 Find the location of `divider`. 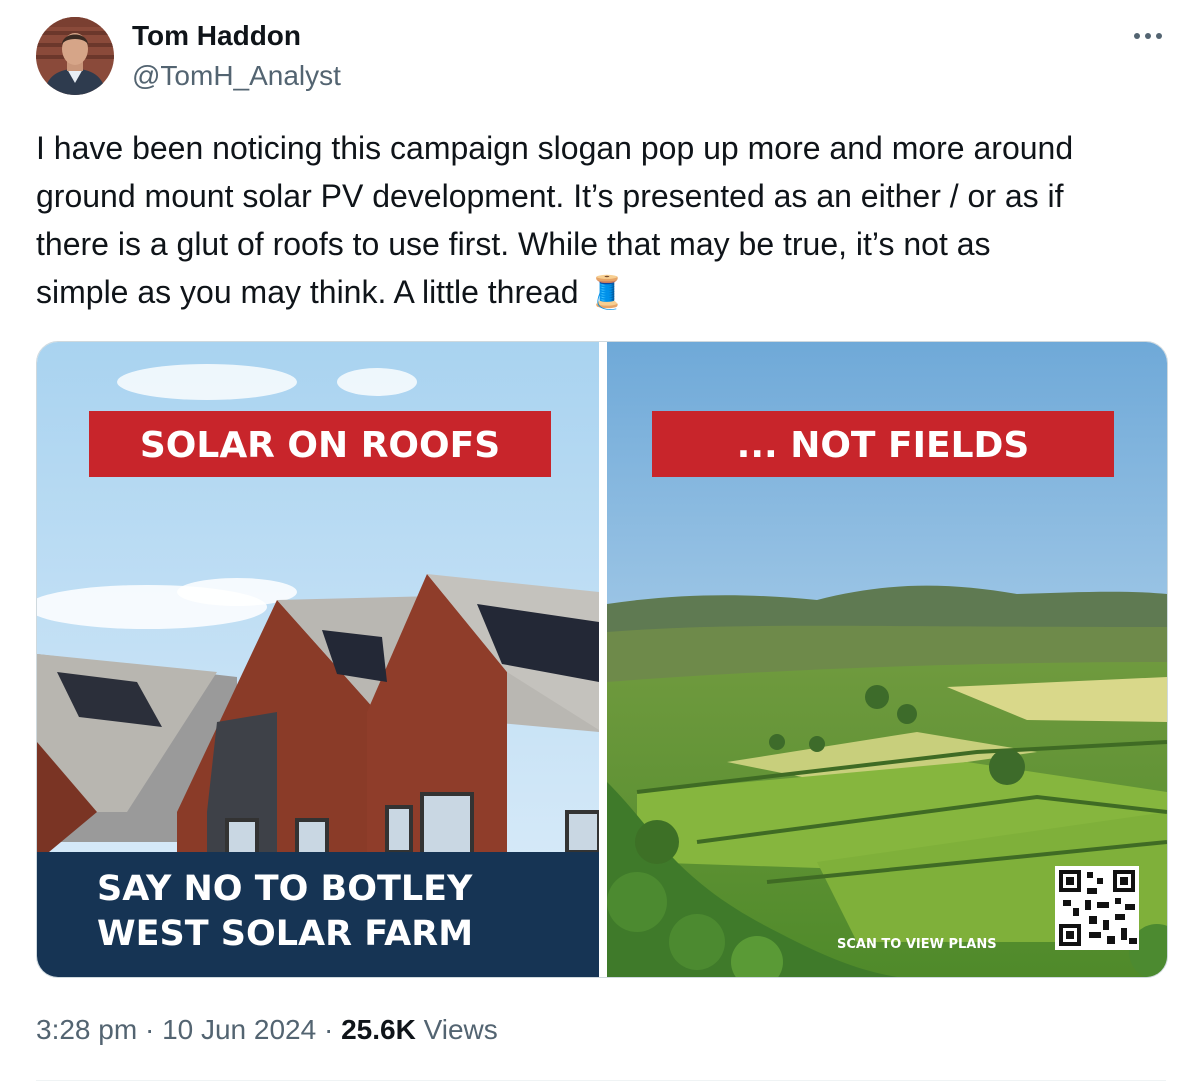

divider is located at coordinates (601, 1080).